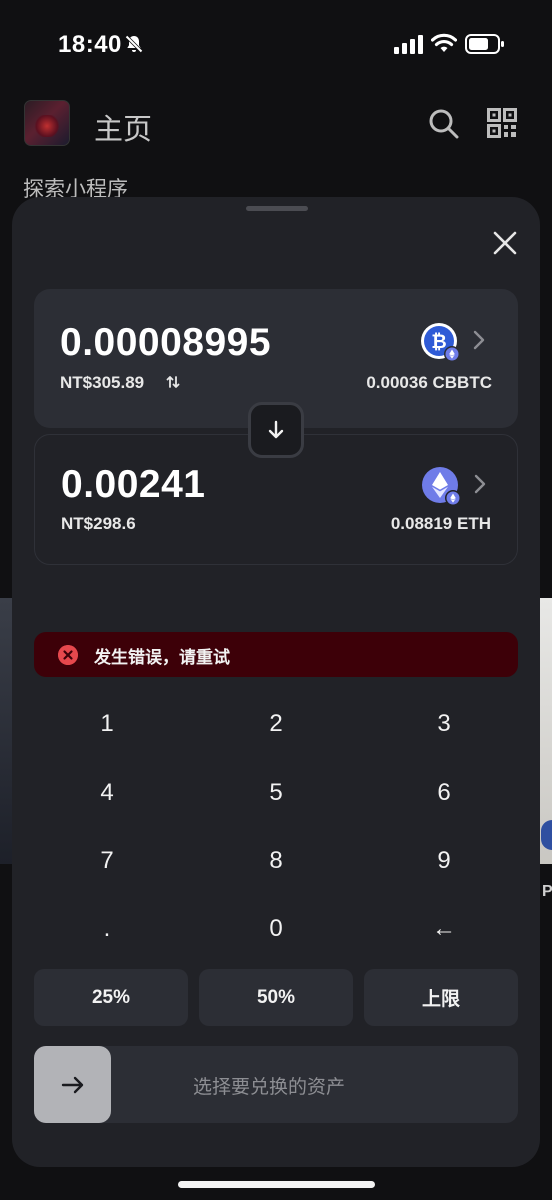  Describe the element at coordinates (440, 485) in the screenshot. I see `ethereum-icon` at that location.